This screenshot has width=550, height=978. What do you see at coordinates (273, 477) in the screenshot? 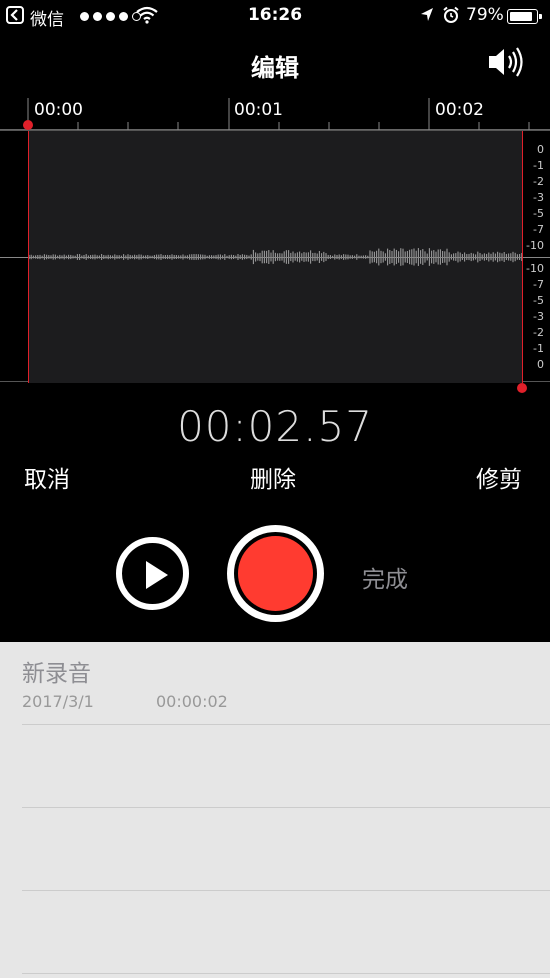
I see `delete-button: 删除` at bounding box center [273, 477].